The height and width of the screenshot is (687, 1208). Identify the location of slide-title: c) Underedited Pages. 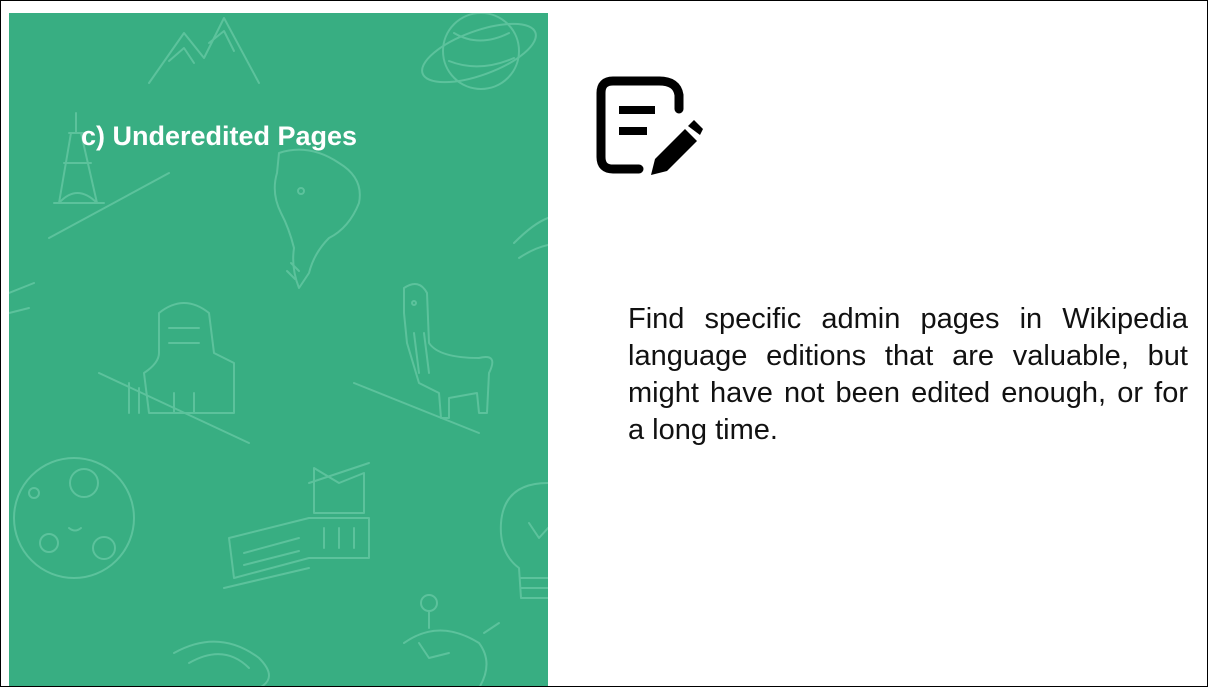
(219, 136).